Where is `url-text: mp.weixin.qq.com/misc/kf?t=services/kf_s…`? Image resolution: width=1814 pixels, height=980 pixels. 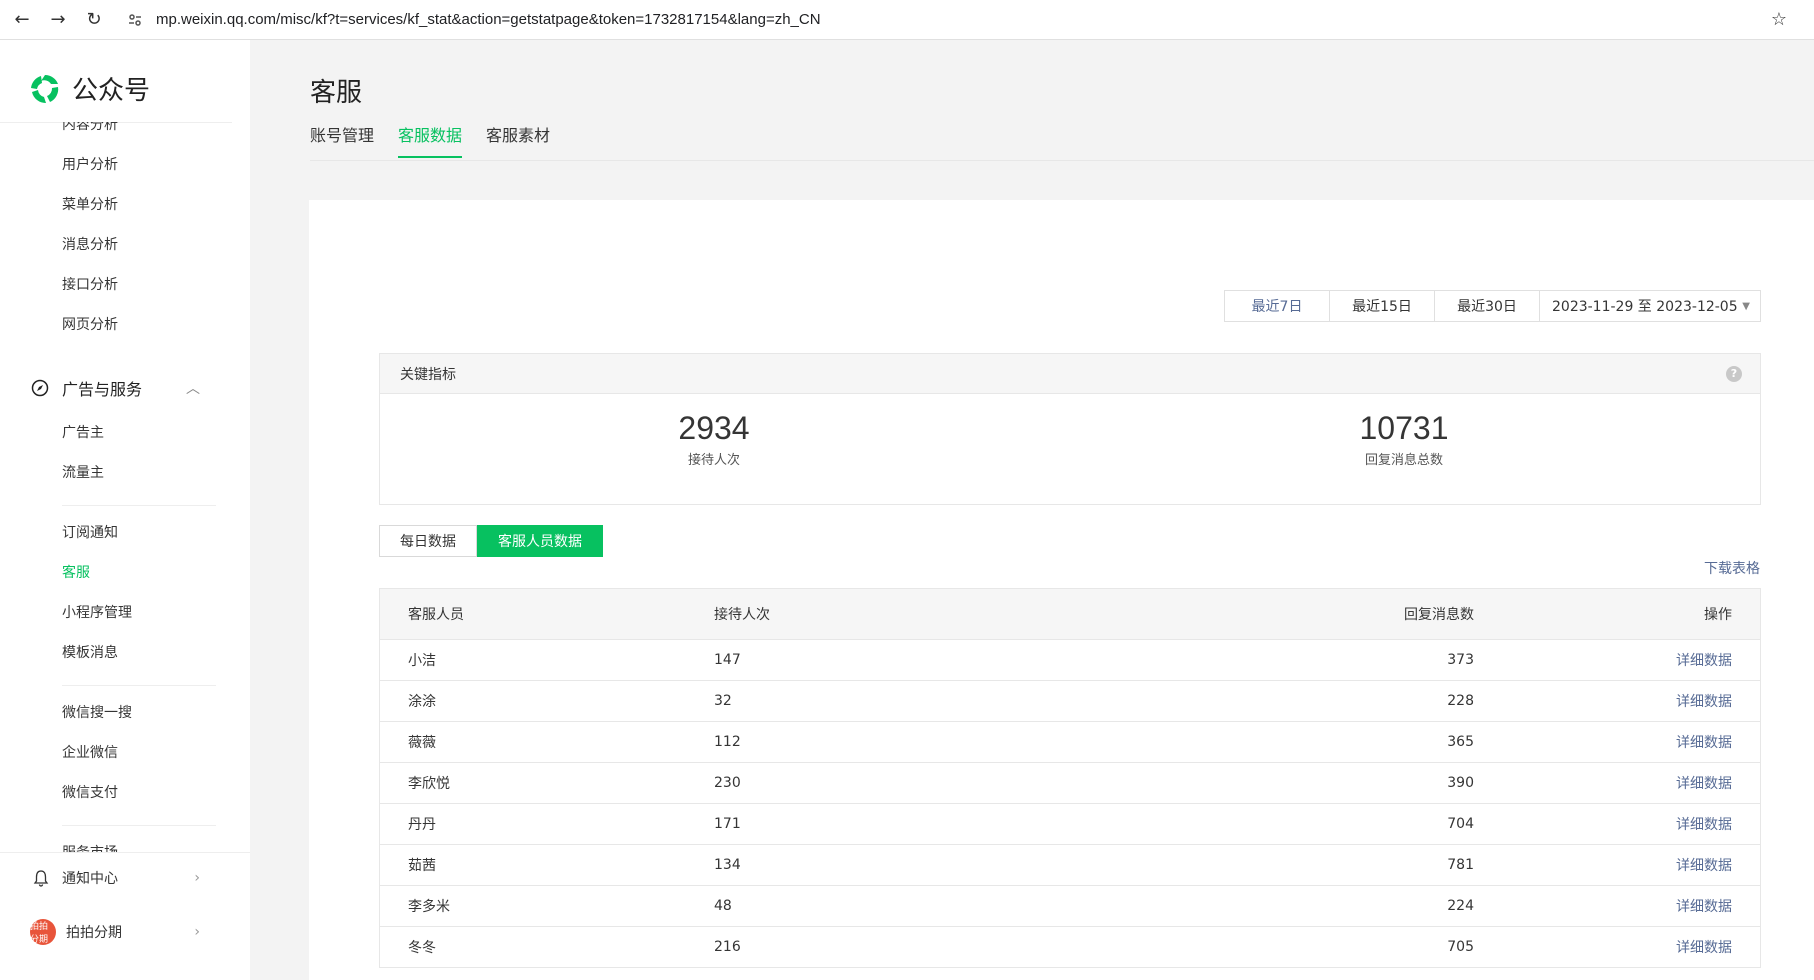
url-text: mp.weixin.qq.com/misc/kf?t=services/kf_s… is located at coordinates (488, 19).